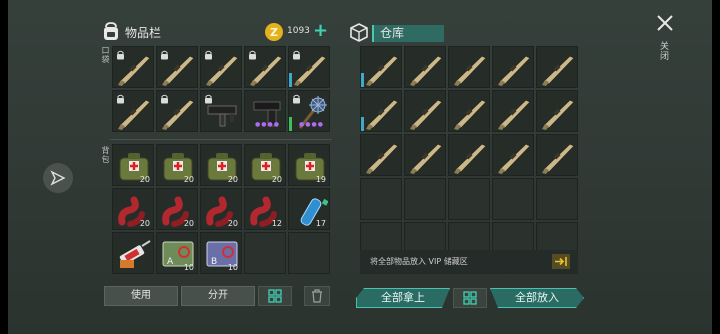  What do you see at coordinates (403, 298) in the screenshot?
I see `take-all-button: 全部拿上` at bounding box center [403, 298].